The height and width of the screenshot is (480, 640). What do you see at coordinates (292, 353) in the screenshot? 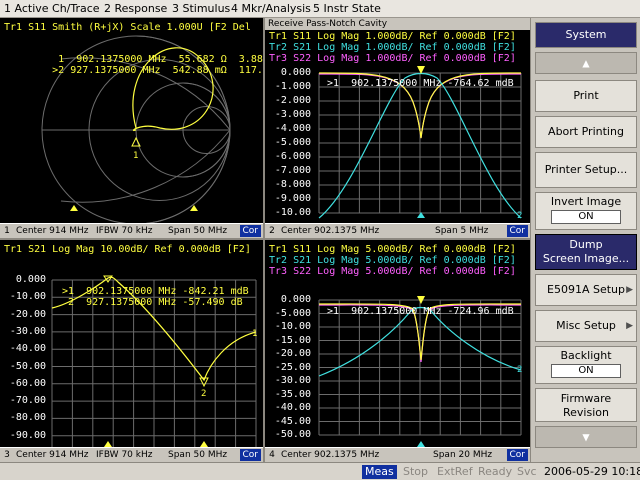
I see `y-tick-label: -20.00` at bounding box center [292, 353].